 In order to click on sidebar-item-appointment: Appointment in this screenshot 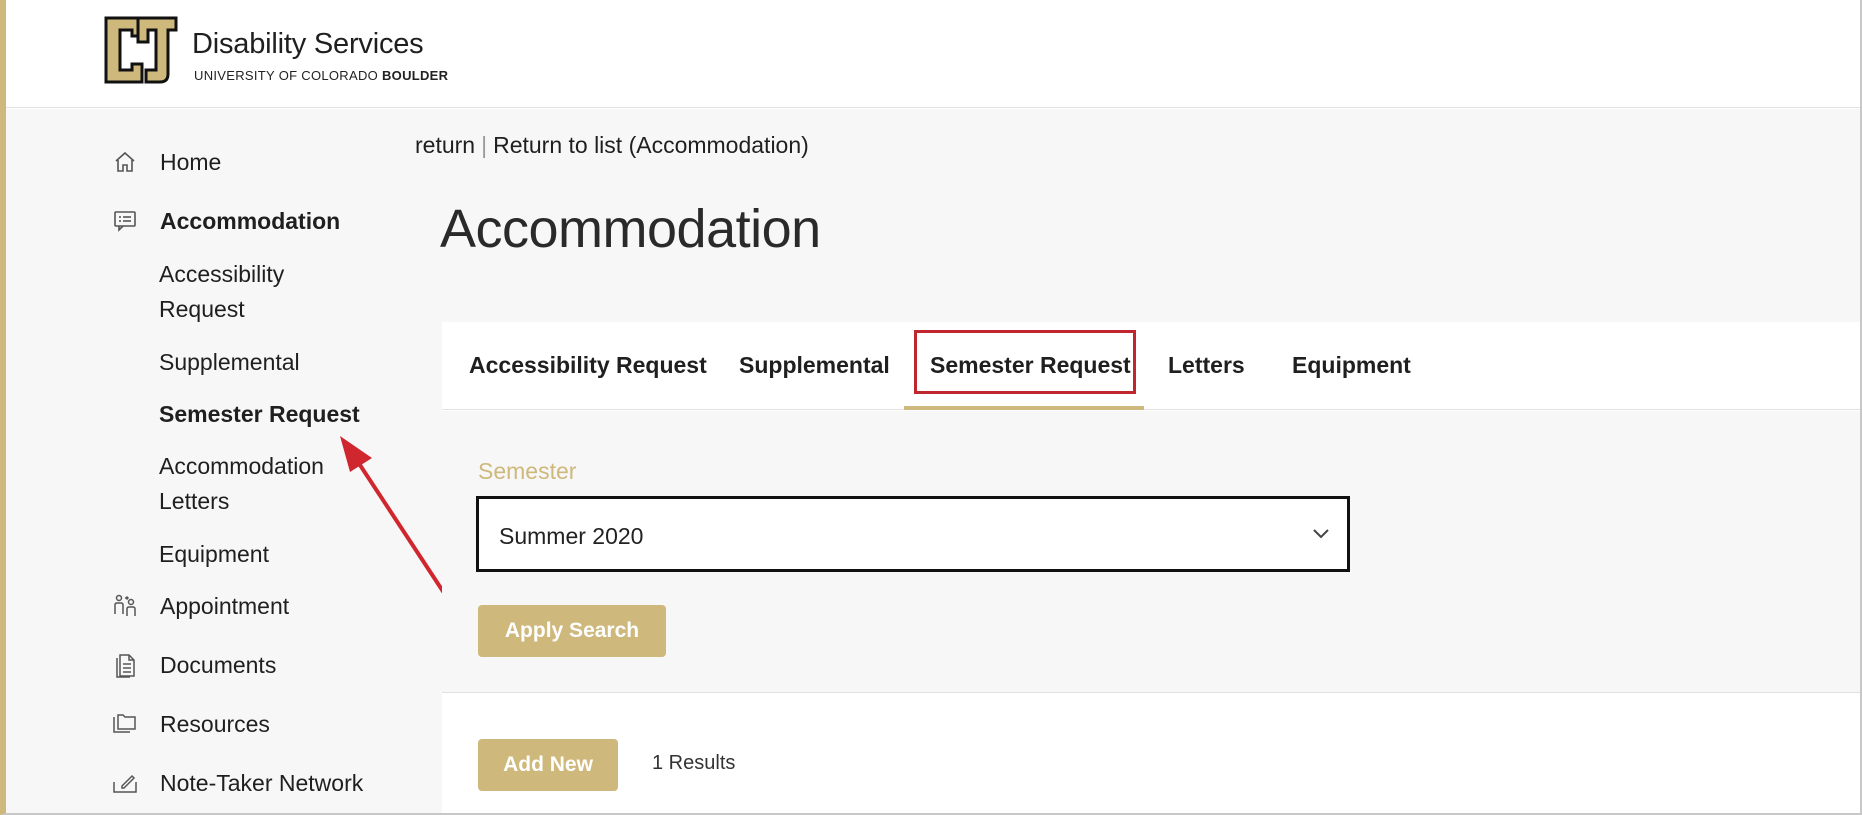, I will do `click(199, 606)`.